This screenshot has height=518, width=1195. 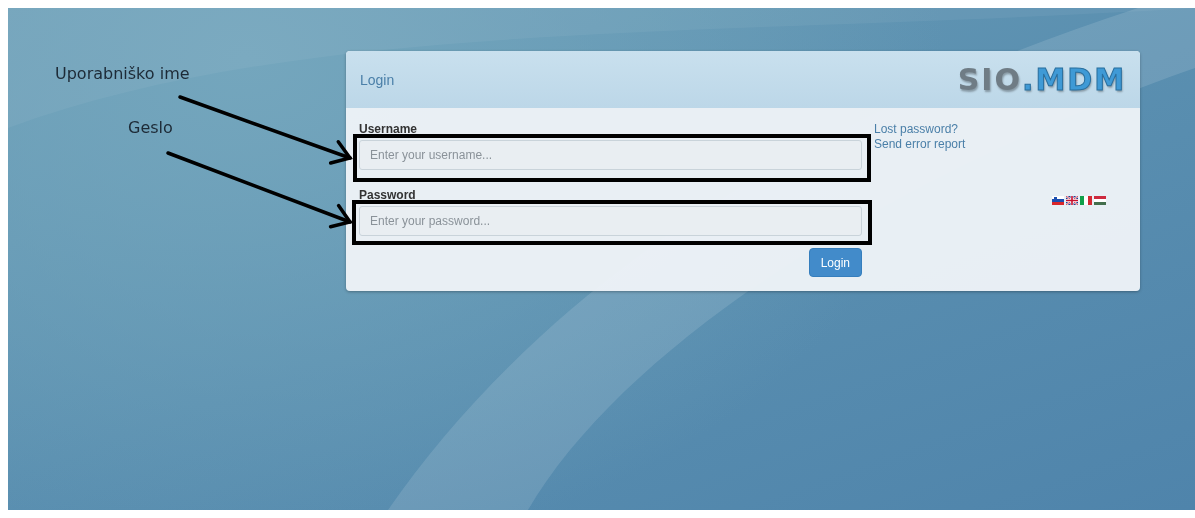 I want to click on link: Send error report, so click(x=920, y=144).